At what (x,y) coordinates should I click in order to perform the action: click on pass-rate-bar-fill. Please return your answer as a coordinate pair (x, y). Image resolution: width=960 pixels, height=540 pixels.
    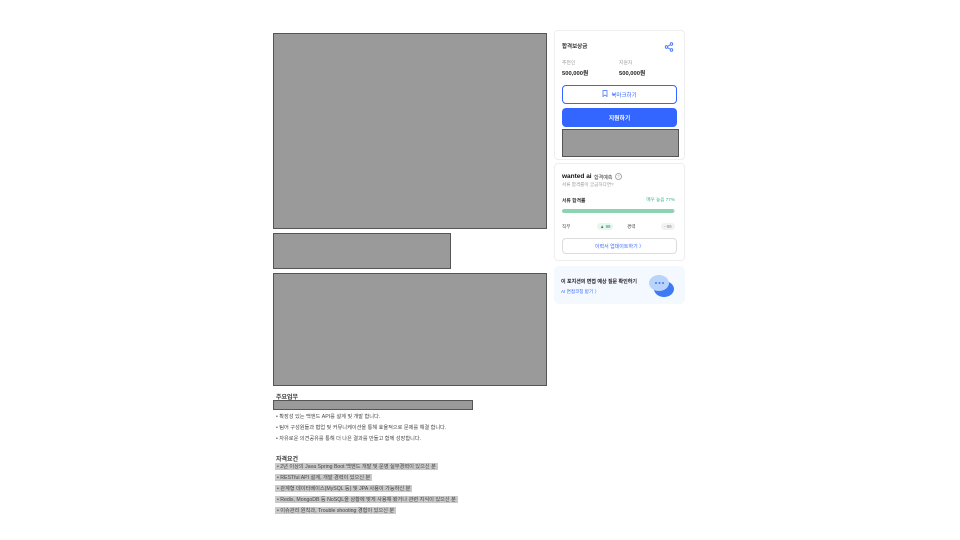
    Looking at the image, I should click on (618, 211).